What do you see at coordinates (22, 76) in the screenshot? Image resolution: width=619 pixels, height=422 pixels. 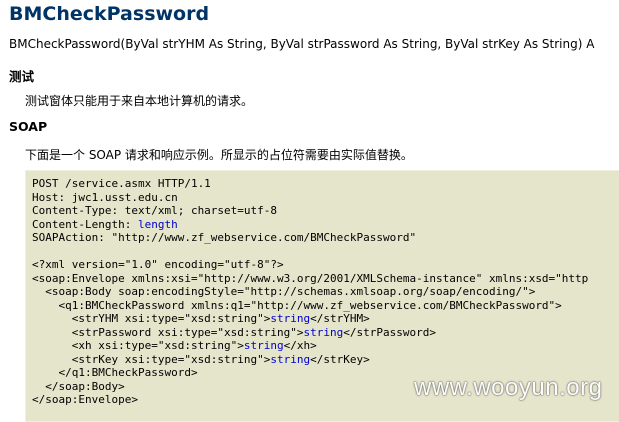 I see `test-heading: 测试` at bounding box center [22, 76].